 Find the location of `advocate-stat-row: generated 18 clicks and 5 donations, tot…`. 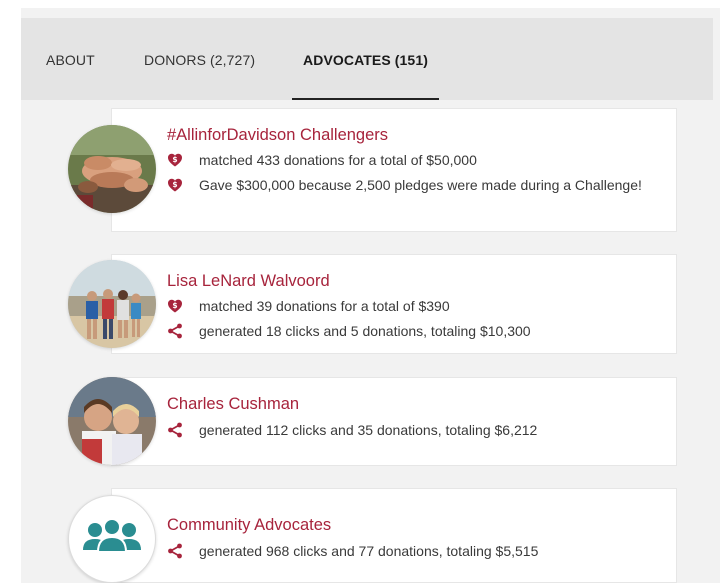

advocate-stat-row: generated 18 clicks and 5 donations, tot… is located at coordinates (407, 331).